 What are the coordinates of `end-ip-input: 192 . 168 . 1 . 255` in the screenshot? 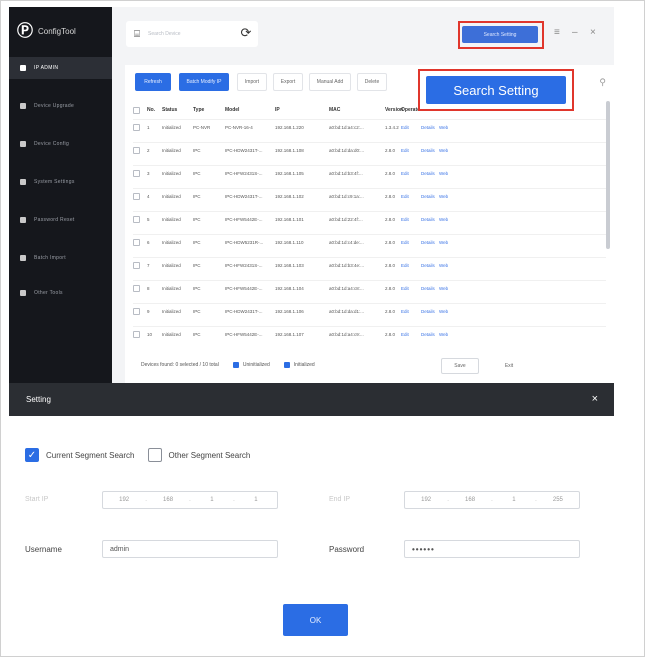 It's located at (492, 500).